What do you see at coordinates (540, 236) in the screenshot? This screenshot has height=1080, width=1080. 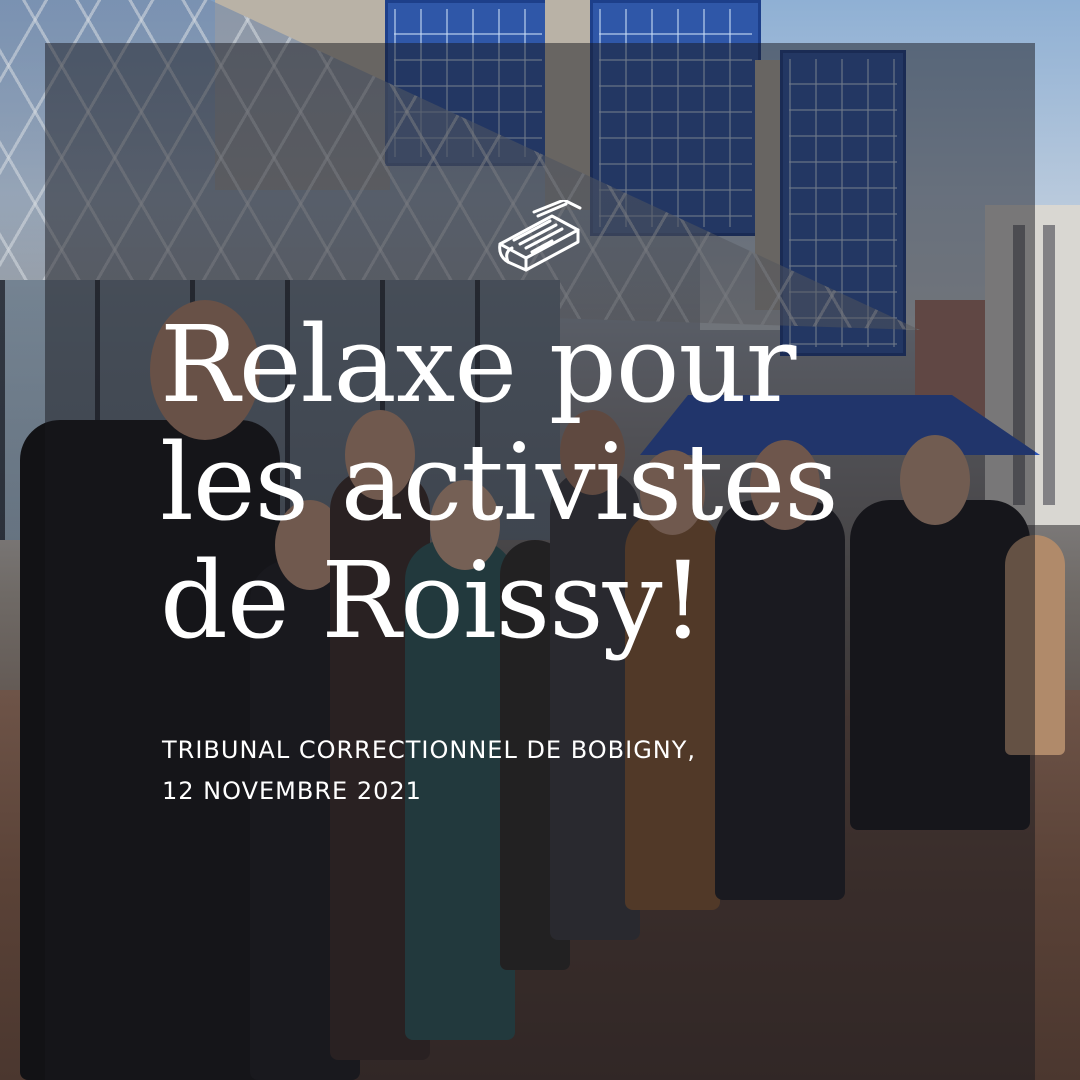 I see `newspaper-icon` at bounding box center [540, 236].